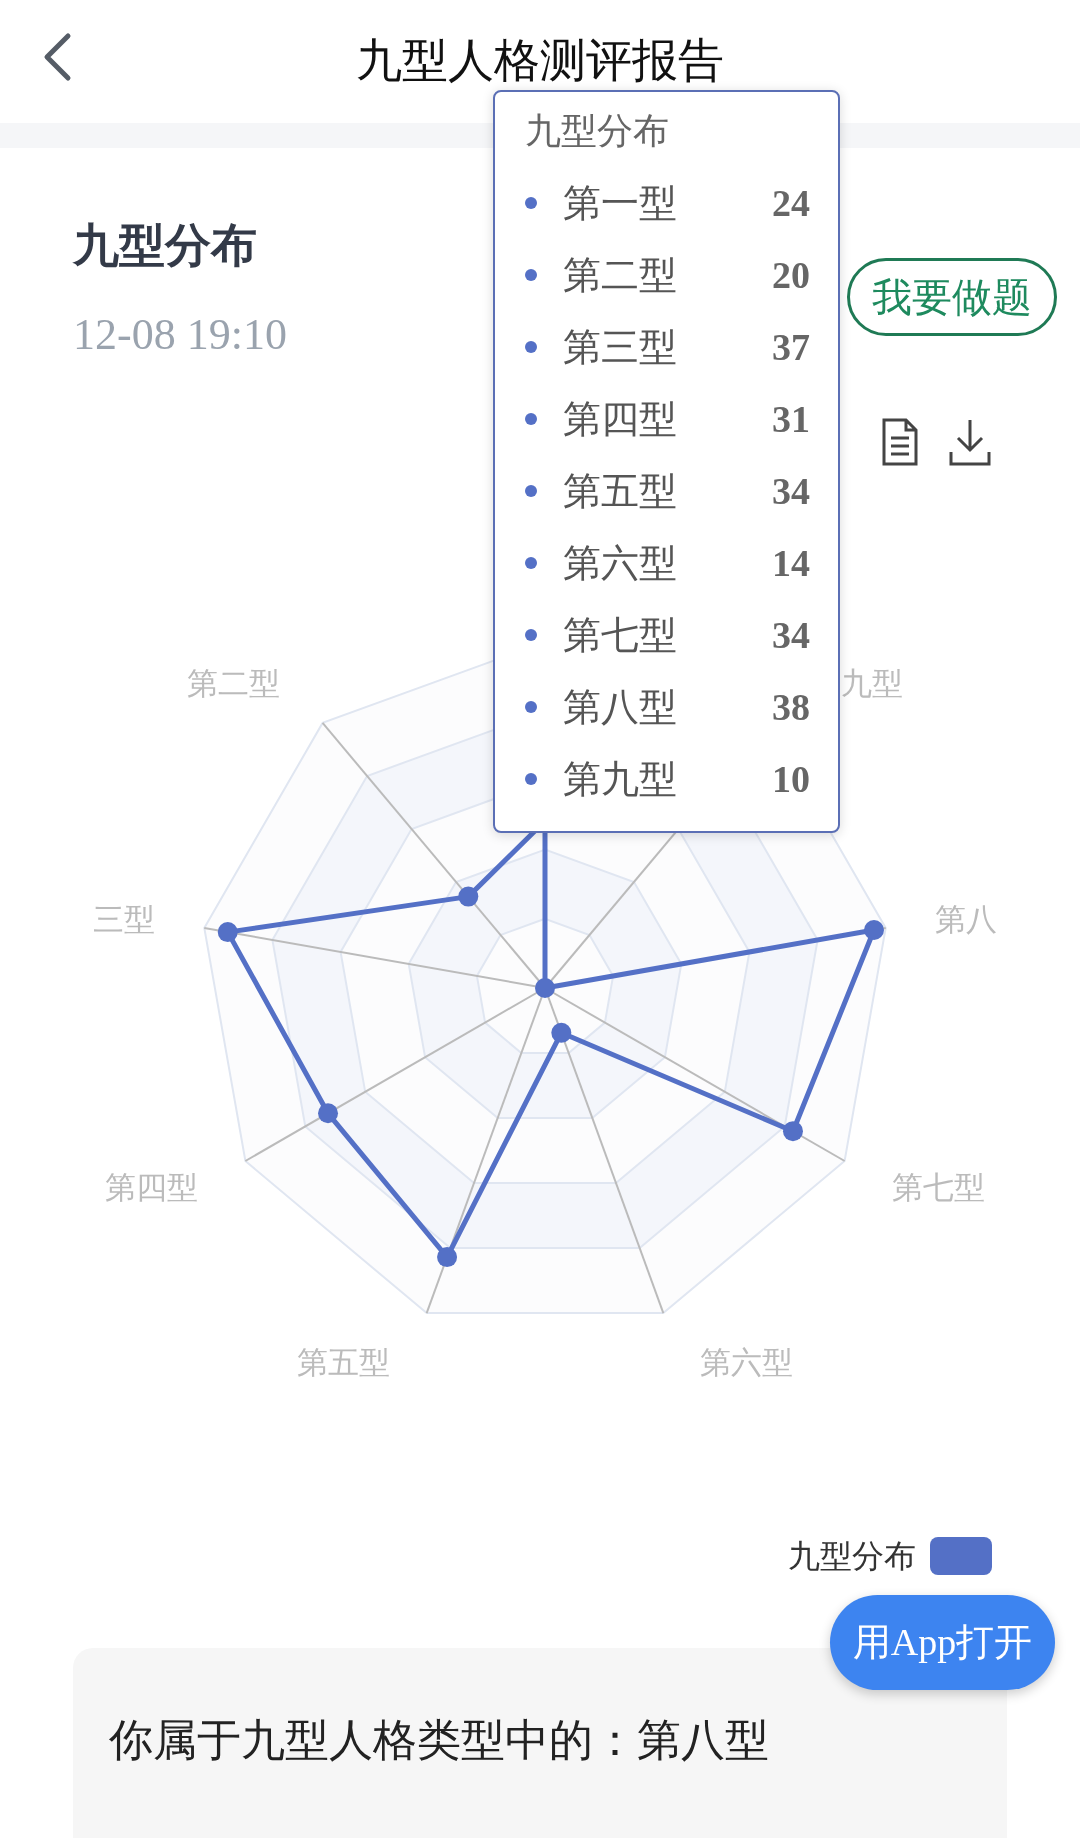 The height and width of the screenshot is (1838, 1080). Describe the element at coordinates (791, 347) in the screenshot. I see `tooltip-value: 37` at that location.